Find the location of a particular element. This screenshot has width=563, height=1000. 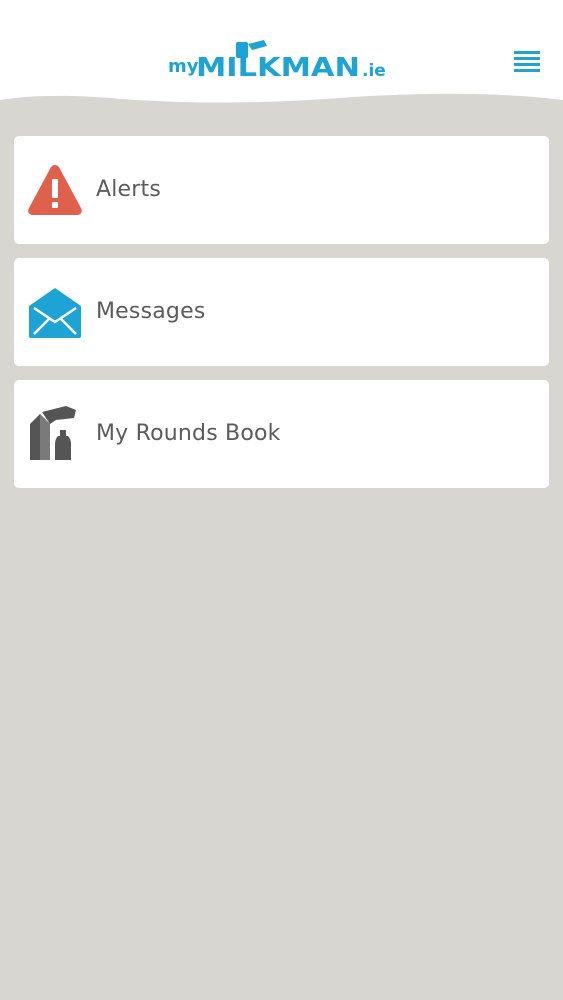

app-header: my MILKMAN .ie is located at coordinates (281, 56).